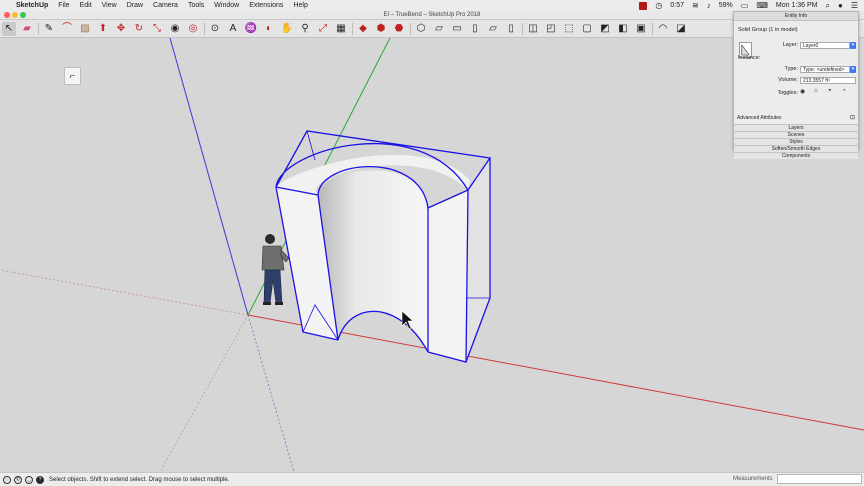  I want to click on pan-icon: ✋, so click(287, 29).